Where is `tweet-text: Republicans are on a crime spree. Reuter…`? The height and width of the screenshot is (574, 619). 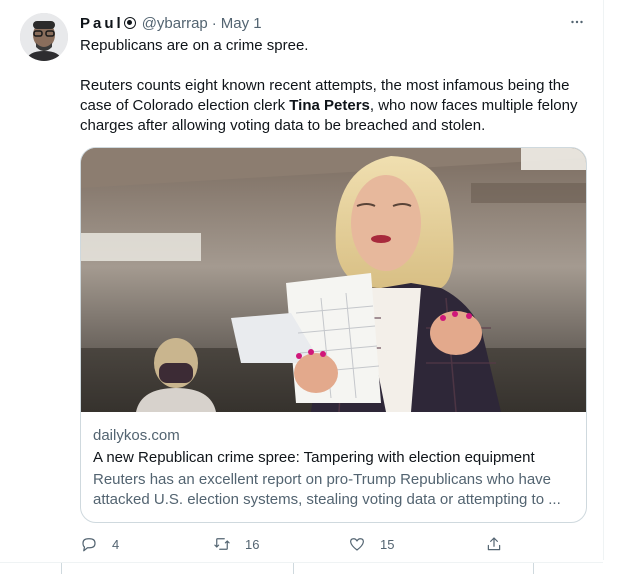
tweet-text: Republicans are on a crime spree. Reuter… is located at coordinates (335, 86).